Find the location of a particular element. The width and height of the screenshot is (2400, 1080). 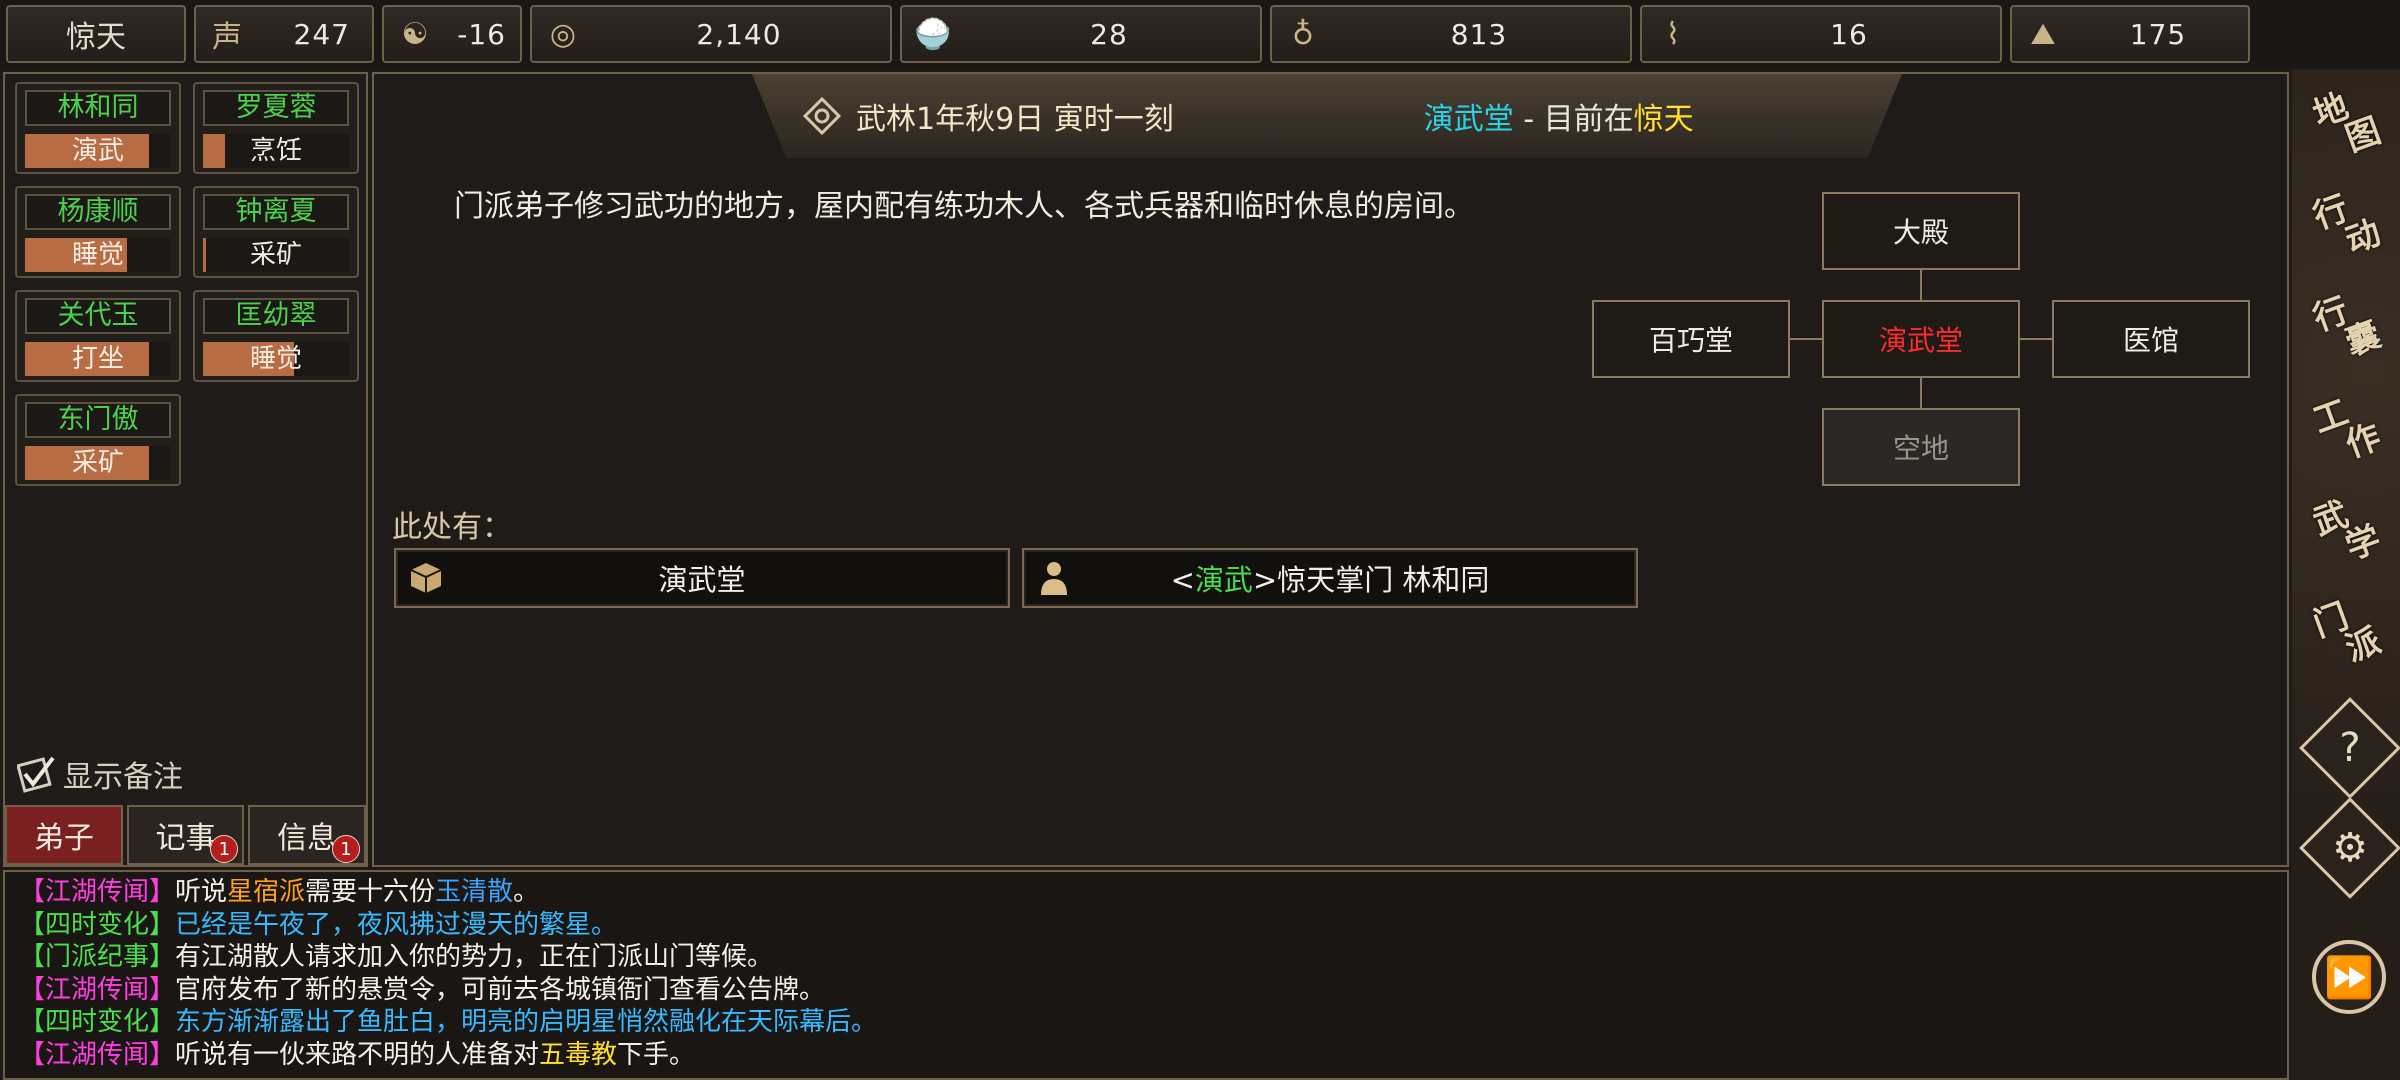

menu-martial-arts-button: 武学 is located at coordinates (2347, 531).